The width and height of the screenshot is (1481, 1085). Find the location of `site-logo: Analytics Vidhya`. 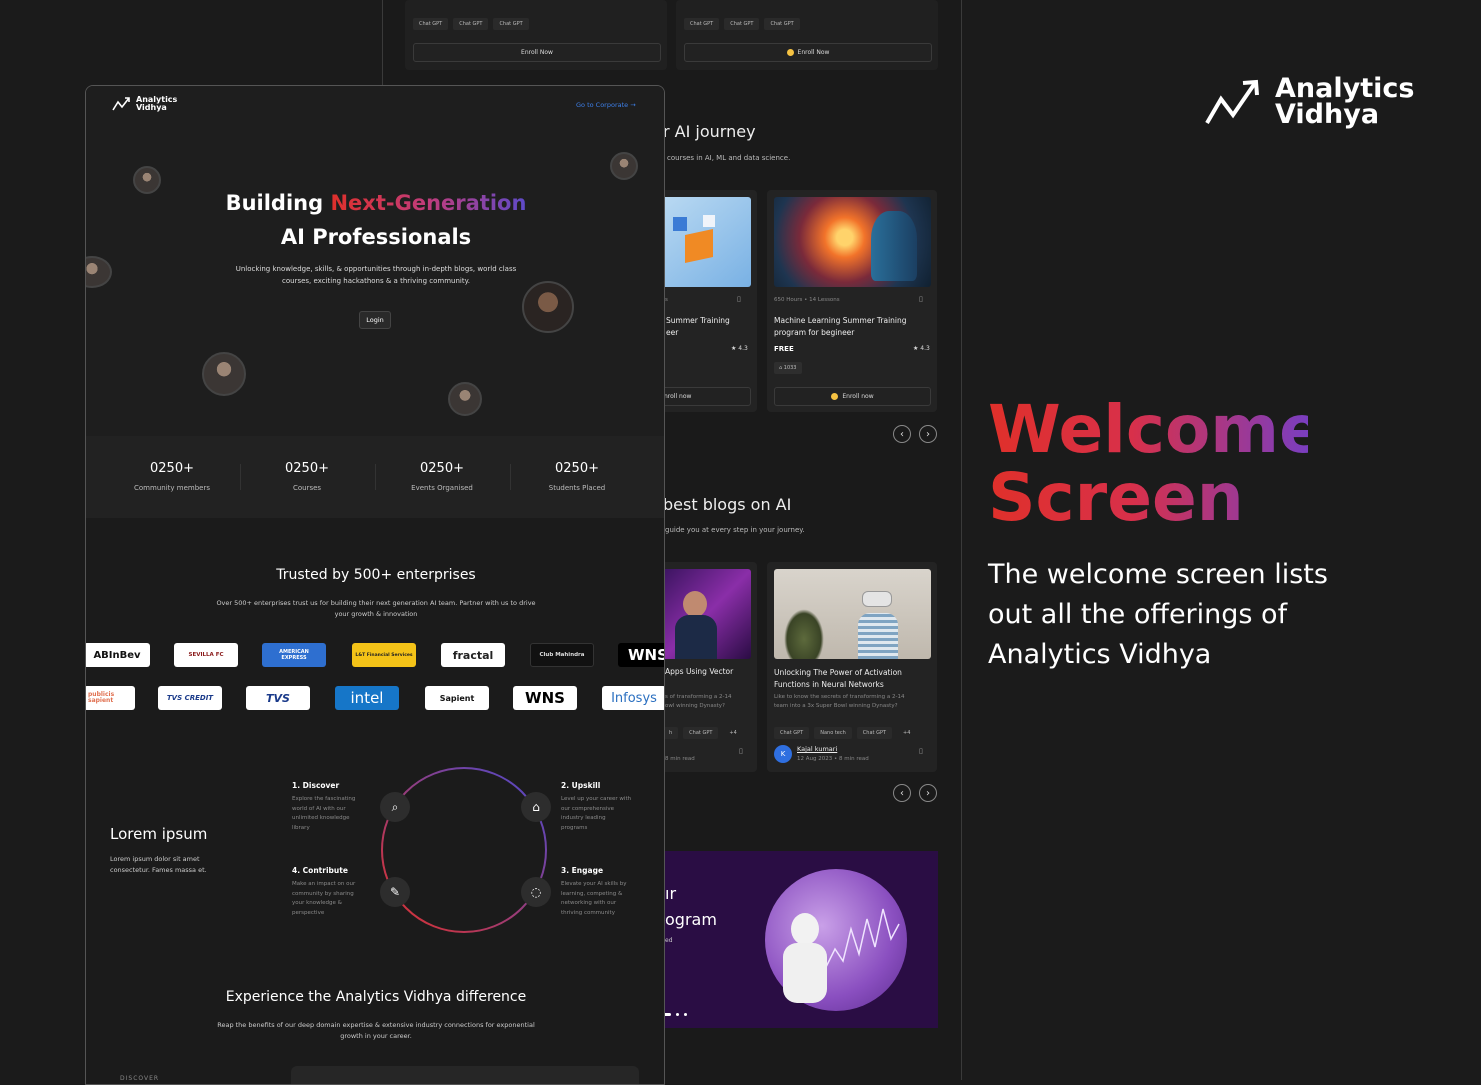

site-logo: Analytics Vidhya is located at coordinates (144, 104).